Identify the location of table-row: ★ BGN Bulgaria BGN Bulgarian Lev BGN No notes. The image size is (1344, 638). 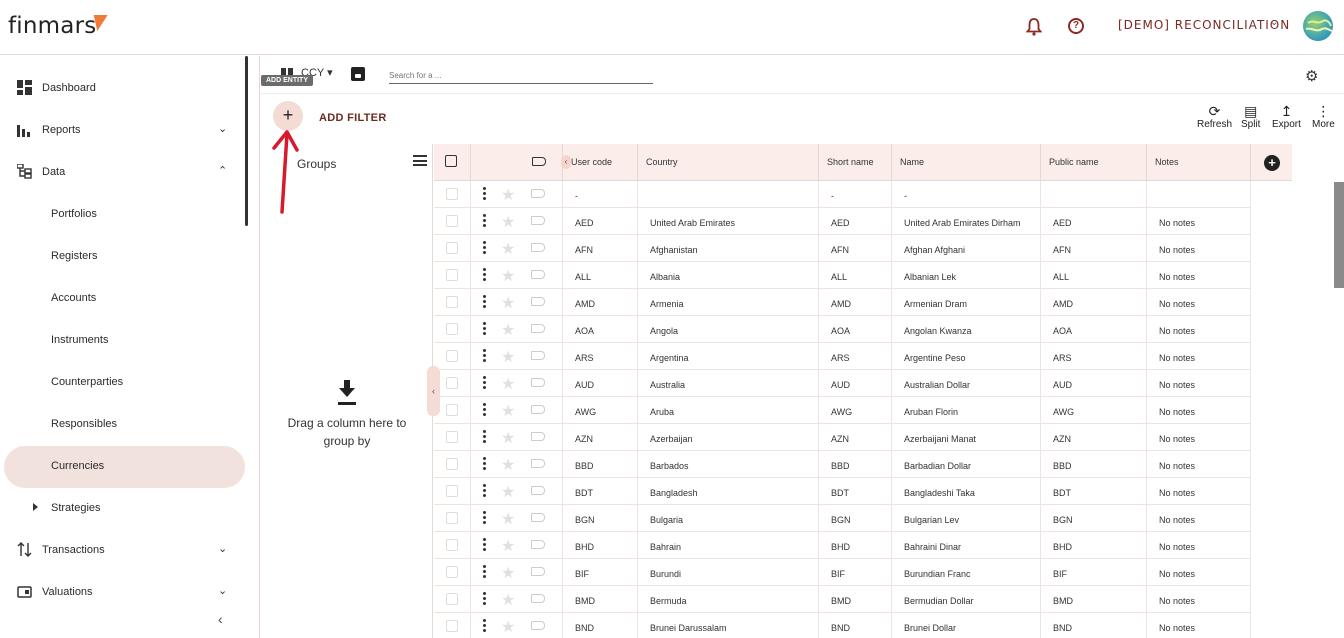
(842, 518).